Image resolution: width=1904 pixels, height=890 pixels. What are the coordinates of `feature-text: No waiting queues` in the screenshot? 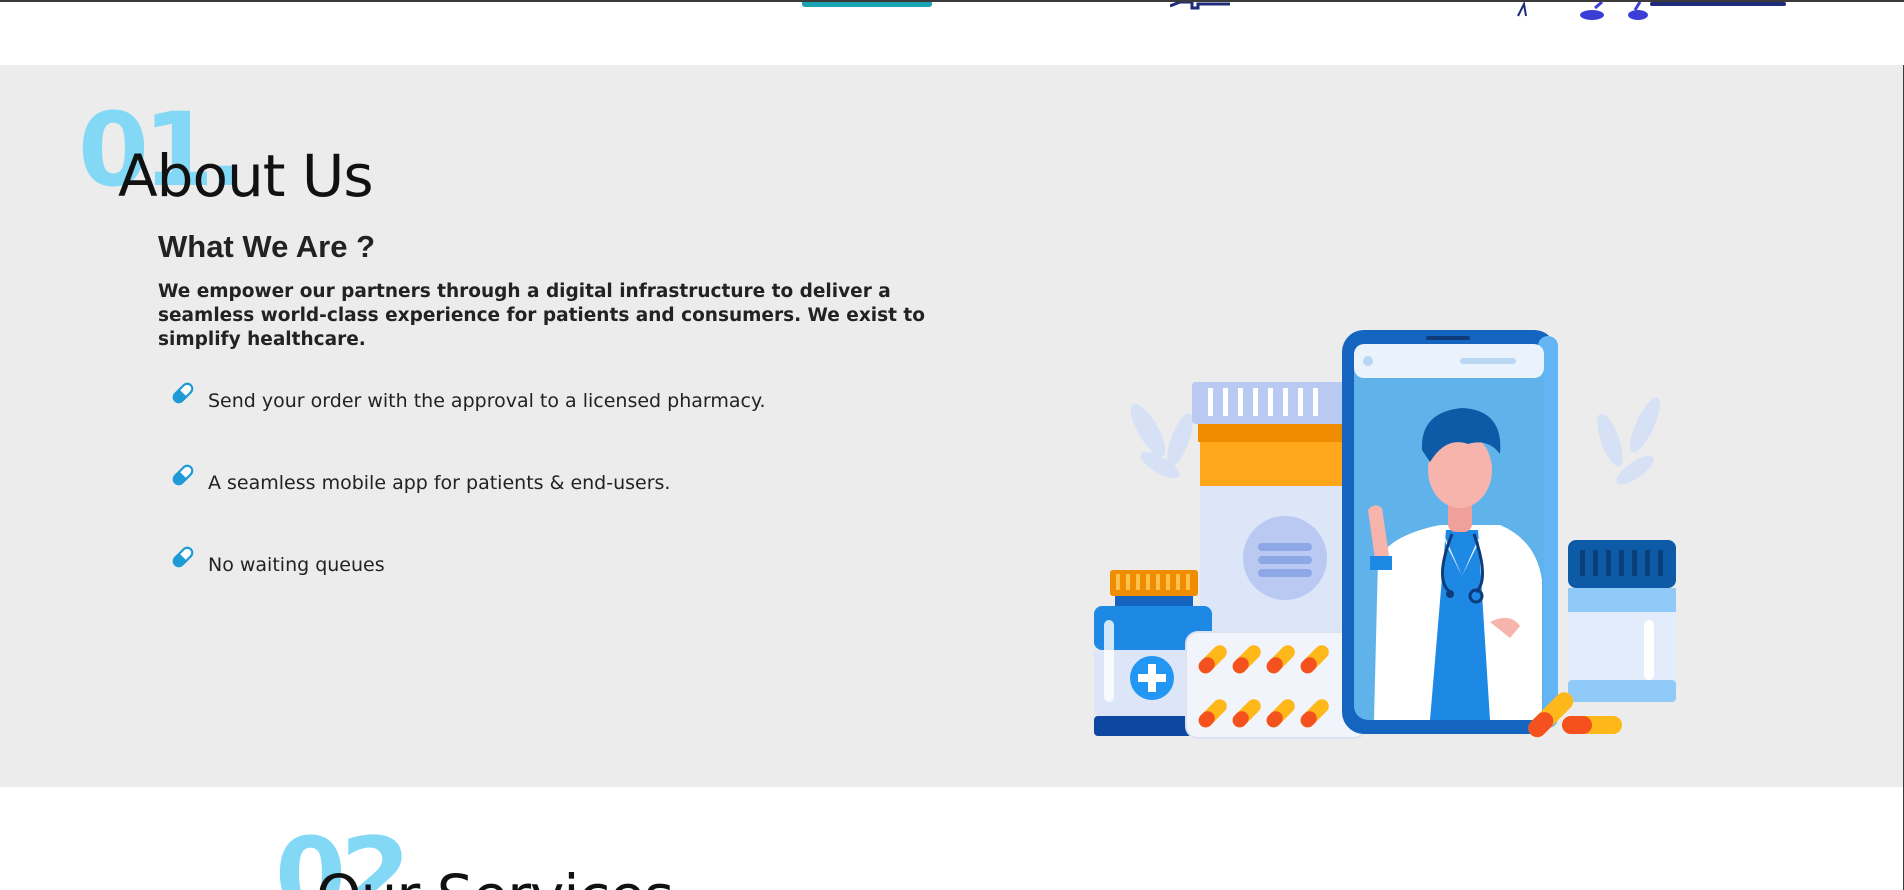 It's located at (296, 565).